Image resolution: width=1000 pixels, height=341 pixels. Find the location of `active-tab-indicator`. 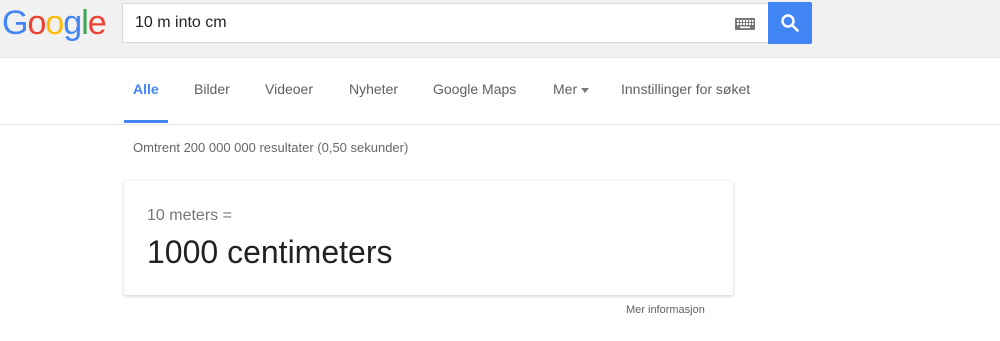

active-tab-indicator is located at coordinates (146, 121).